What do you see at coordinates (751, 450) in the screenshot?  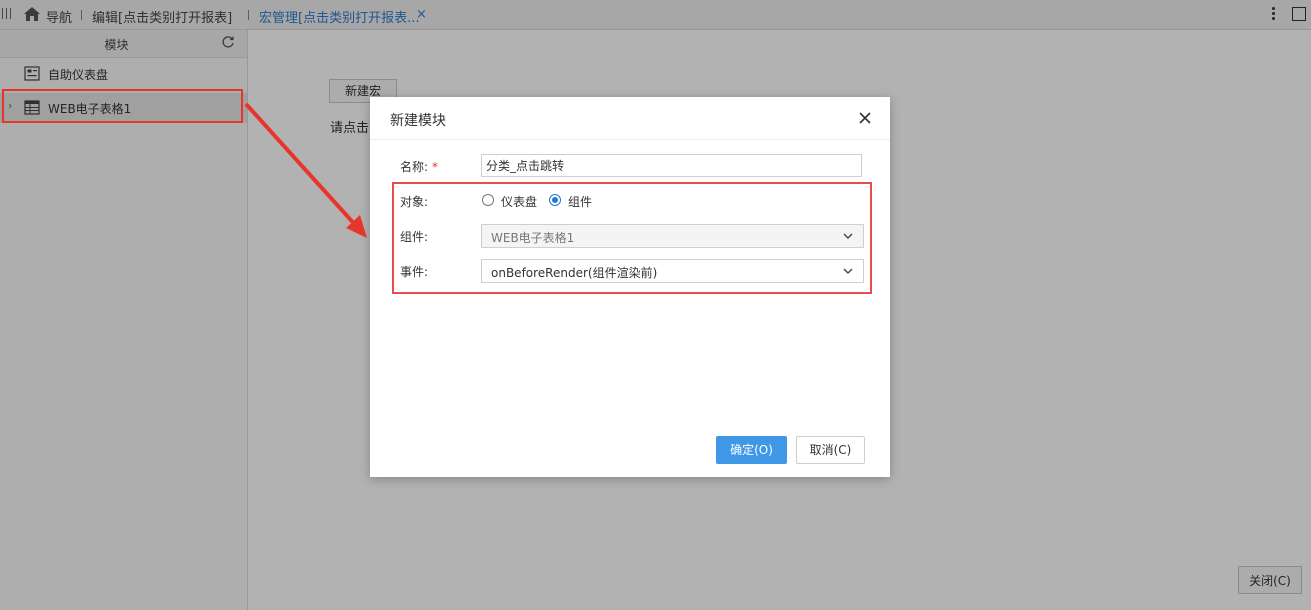 I see `ok-button: 确定(O)` at bounding box center [751, 450].